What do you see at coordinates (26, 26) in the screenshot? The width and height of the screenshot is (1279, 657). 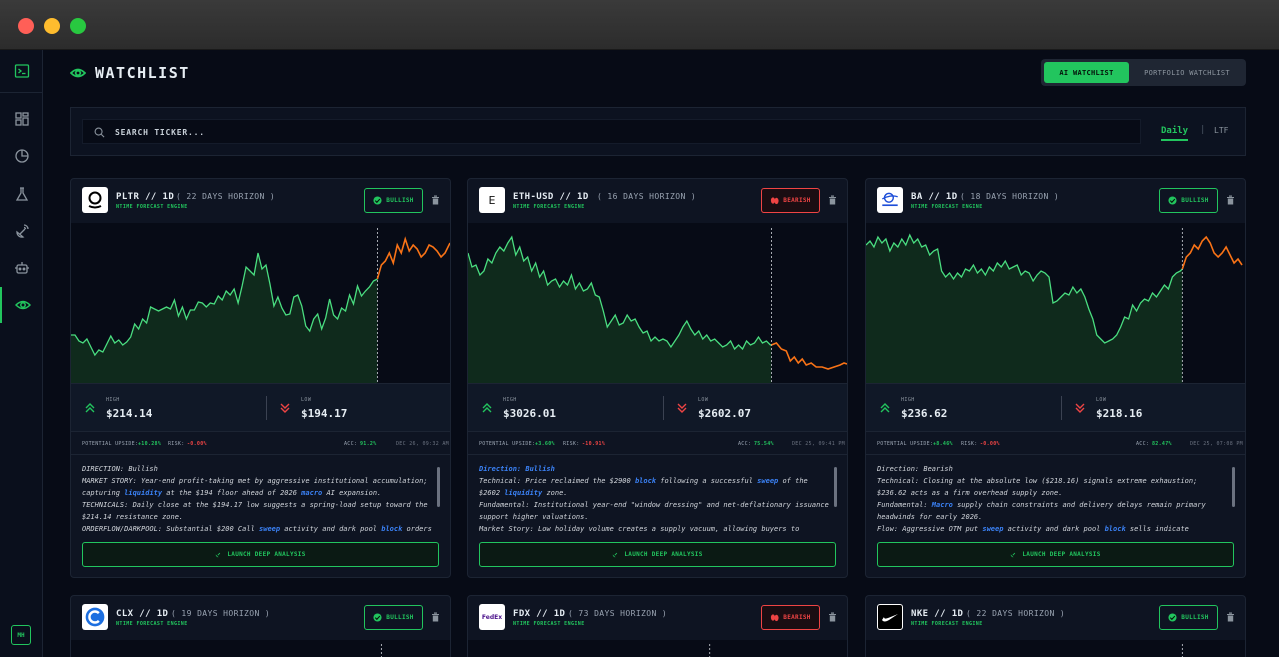 I see `close-window-button` at bounding box center [26, 26].